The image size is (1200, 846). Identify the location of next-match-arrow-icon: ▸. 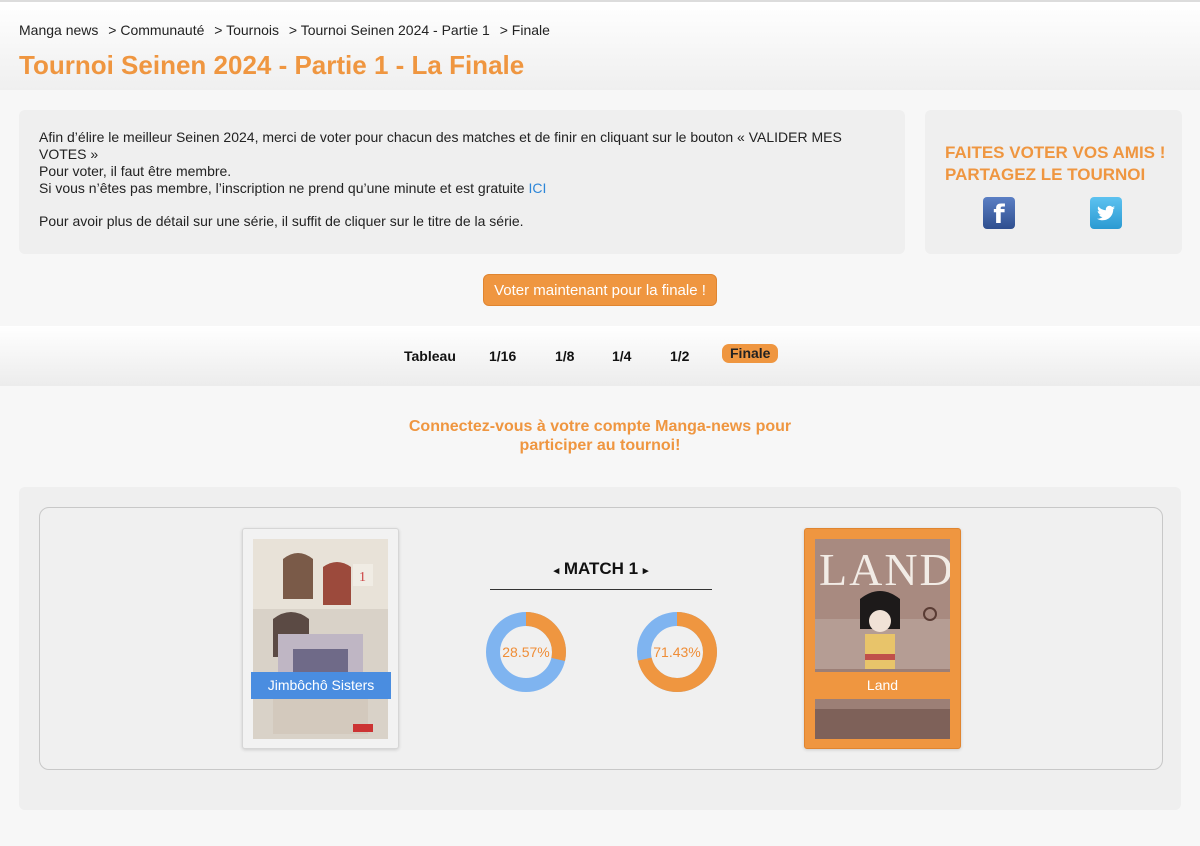
(646, 571).